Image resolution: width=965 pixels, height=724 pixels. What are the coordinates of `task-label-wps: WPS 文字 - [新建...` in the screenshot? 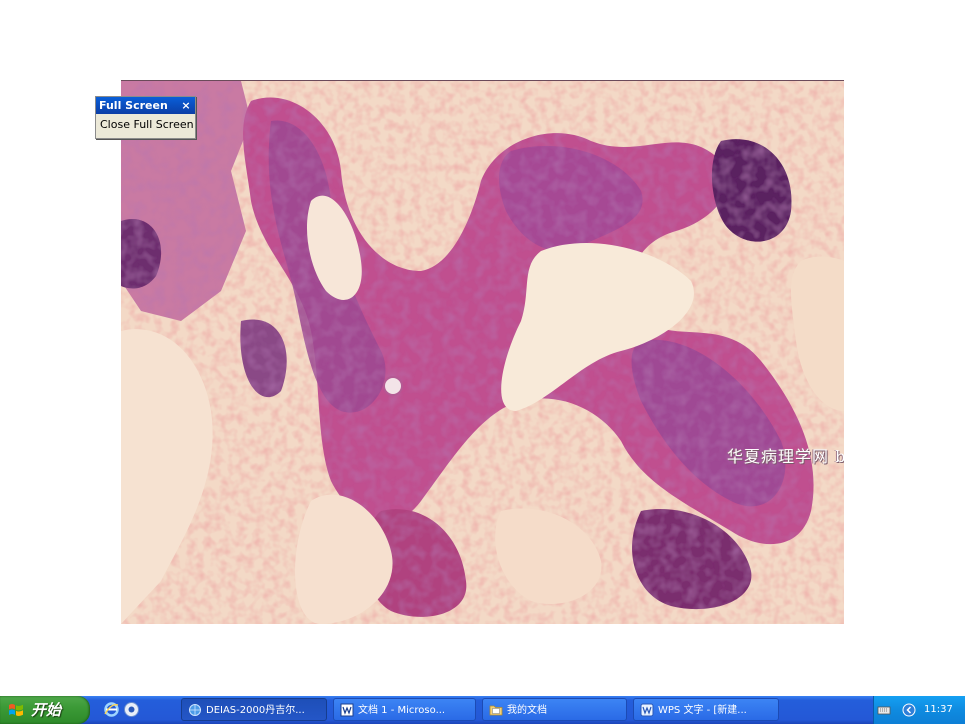 It's located at (702, 710).